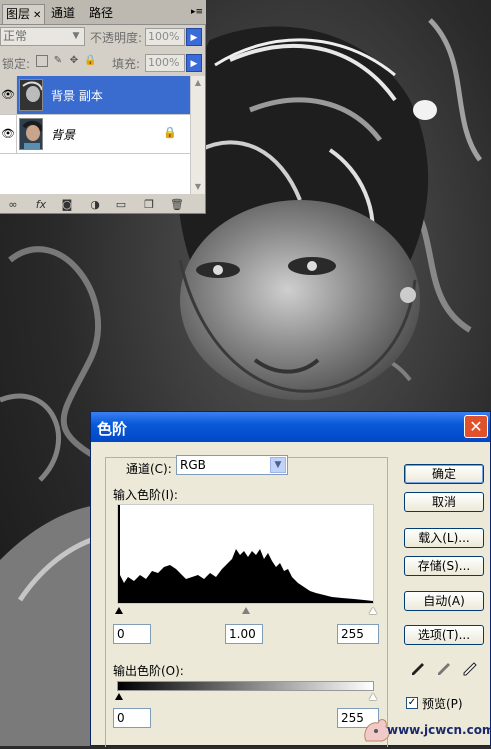 The image size is (491, 749). What do you see at coordinates (132, 634) in the screenshot?
I see `input-black-field: 0` at bounding box center [132, 634].